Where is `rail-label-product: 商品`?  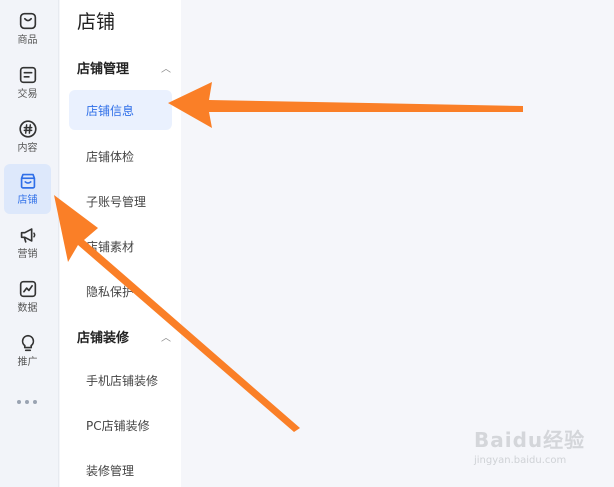
rail-label-product: 商品 is located at coordinates (27, 40).